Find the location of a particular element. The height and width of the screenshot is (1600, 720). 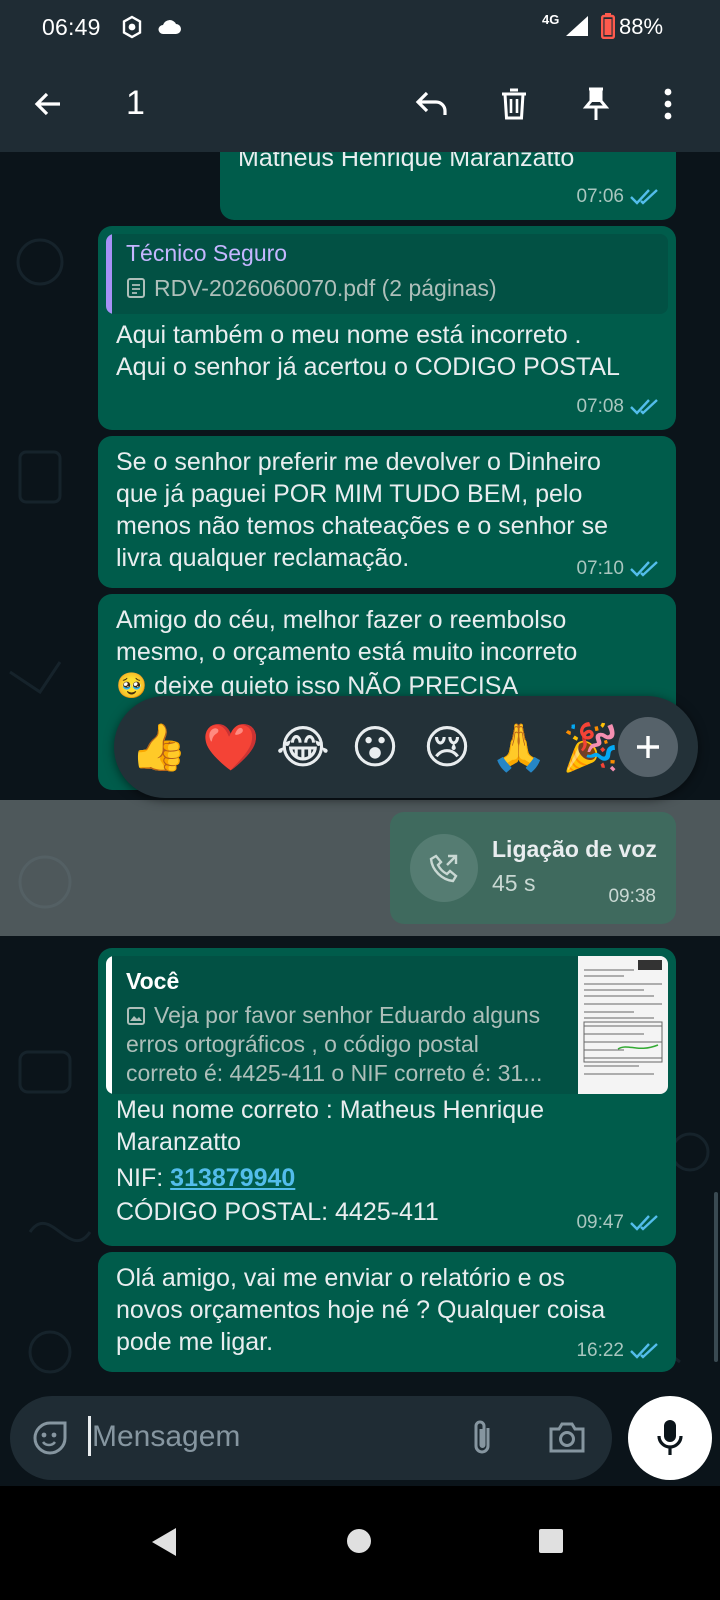

text-cursor is located at coordinates (89, 1436).